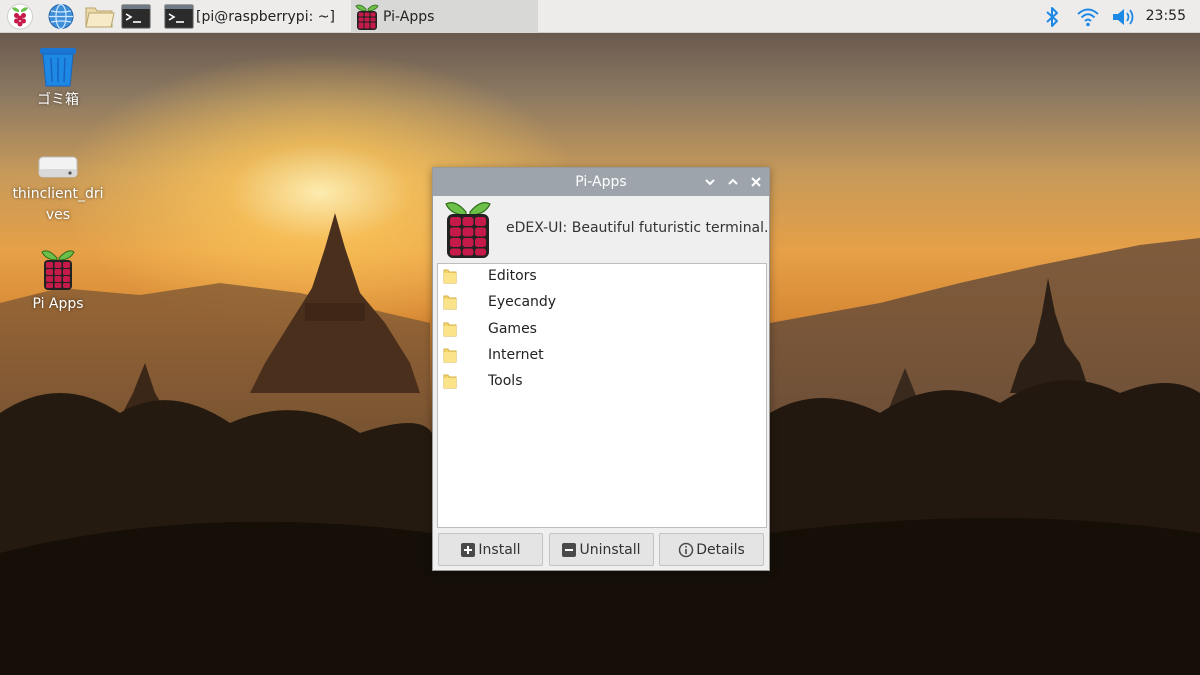 This screenshot has height=675, width=1200. What do you see at coordinates (505, 381) in the screenshot?
I see `list-item-label: Tools` at bounding box center [505, 381].